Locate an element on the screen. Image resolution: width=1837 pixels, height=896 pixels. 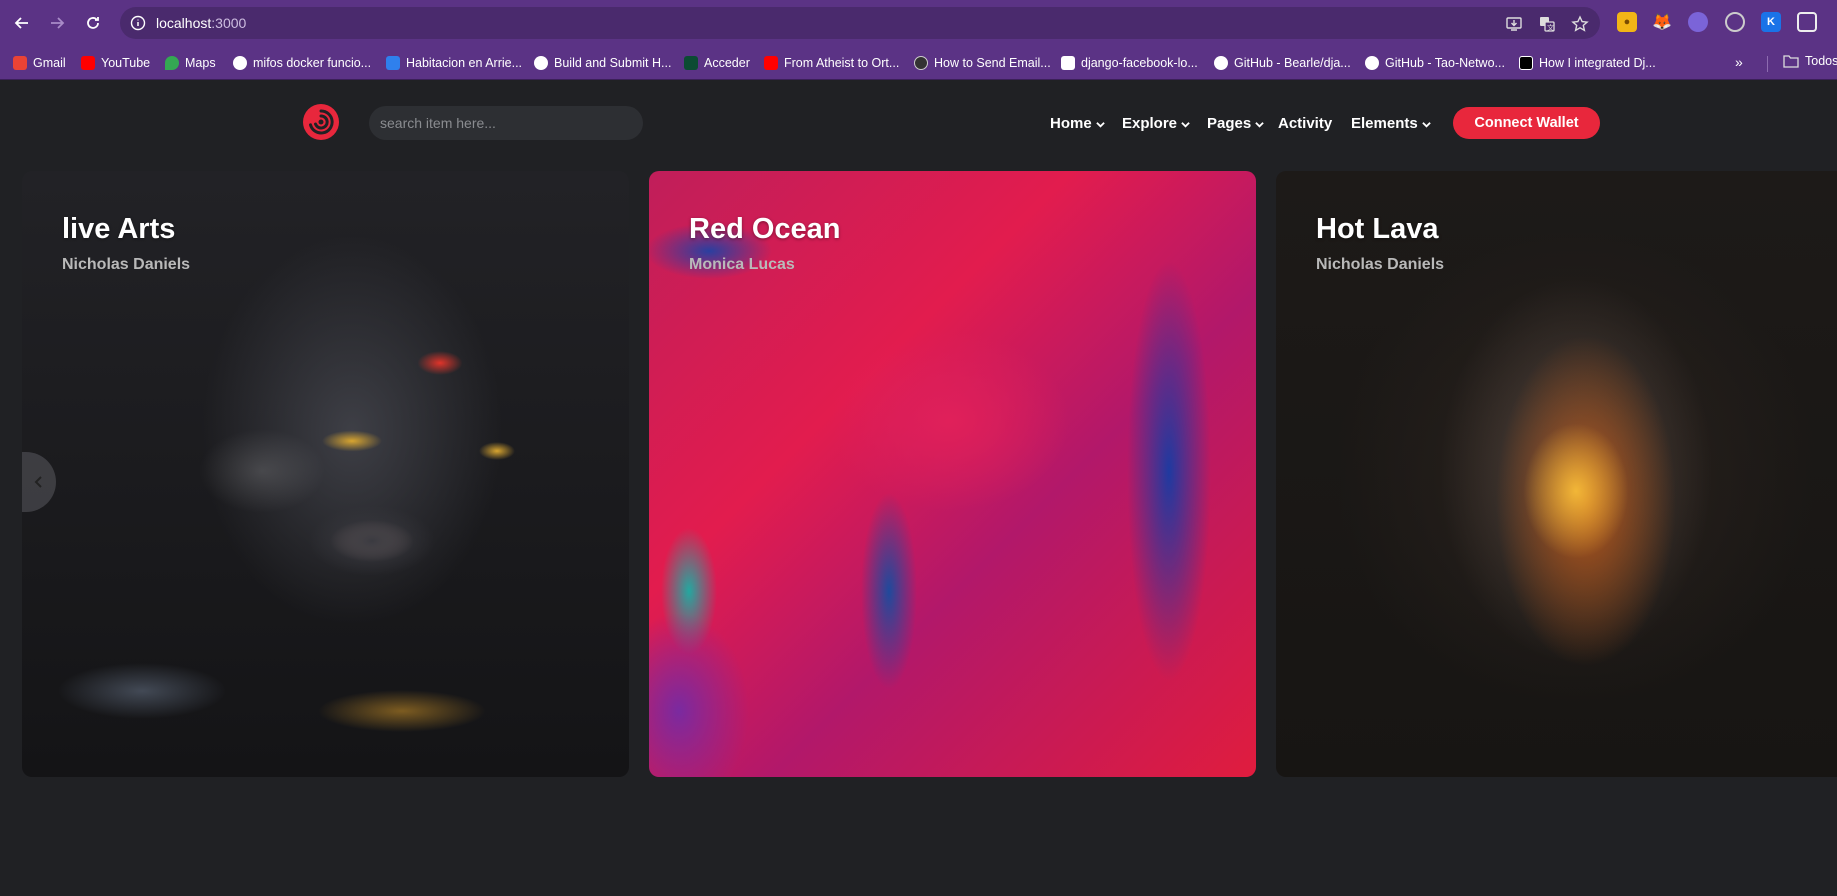
reload-icon is located at coordinates (93, 23).